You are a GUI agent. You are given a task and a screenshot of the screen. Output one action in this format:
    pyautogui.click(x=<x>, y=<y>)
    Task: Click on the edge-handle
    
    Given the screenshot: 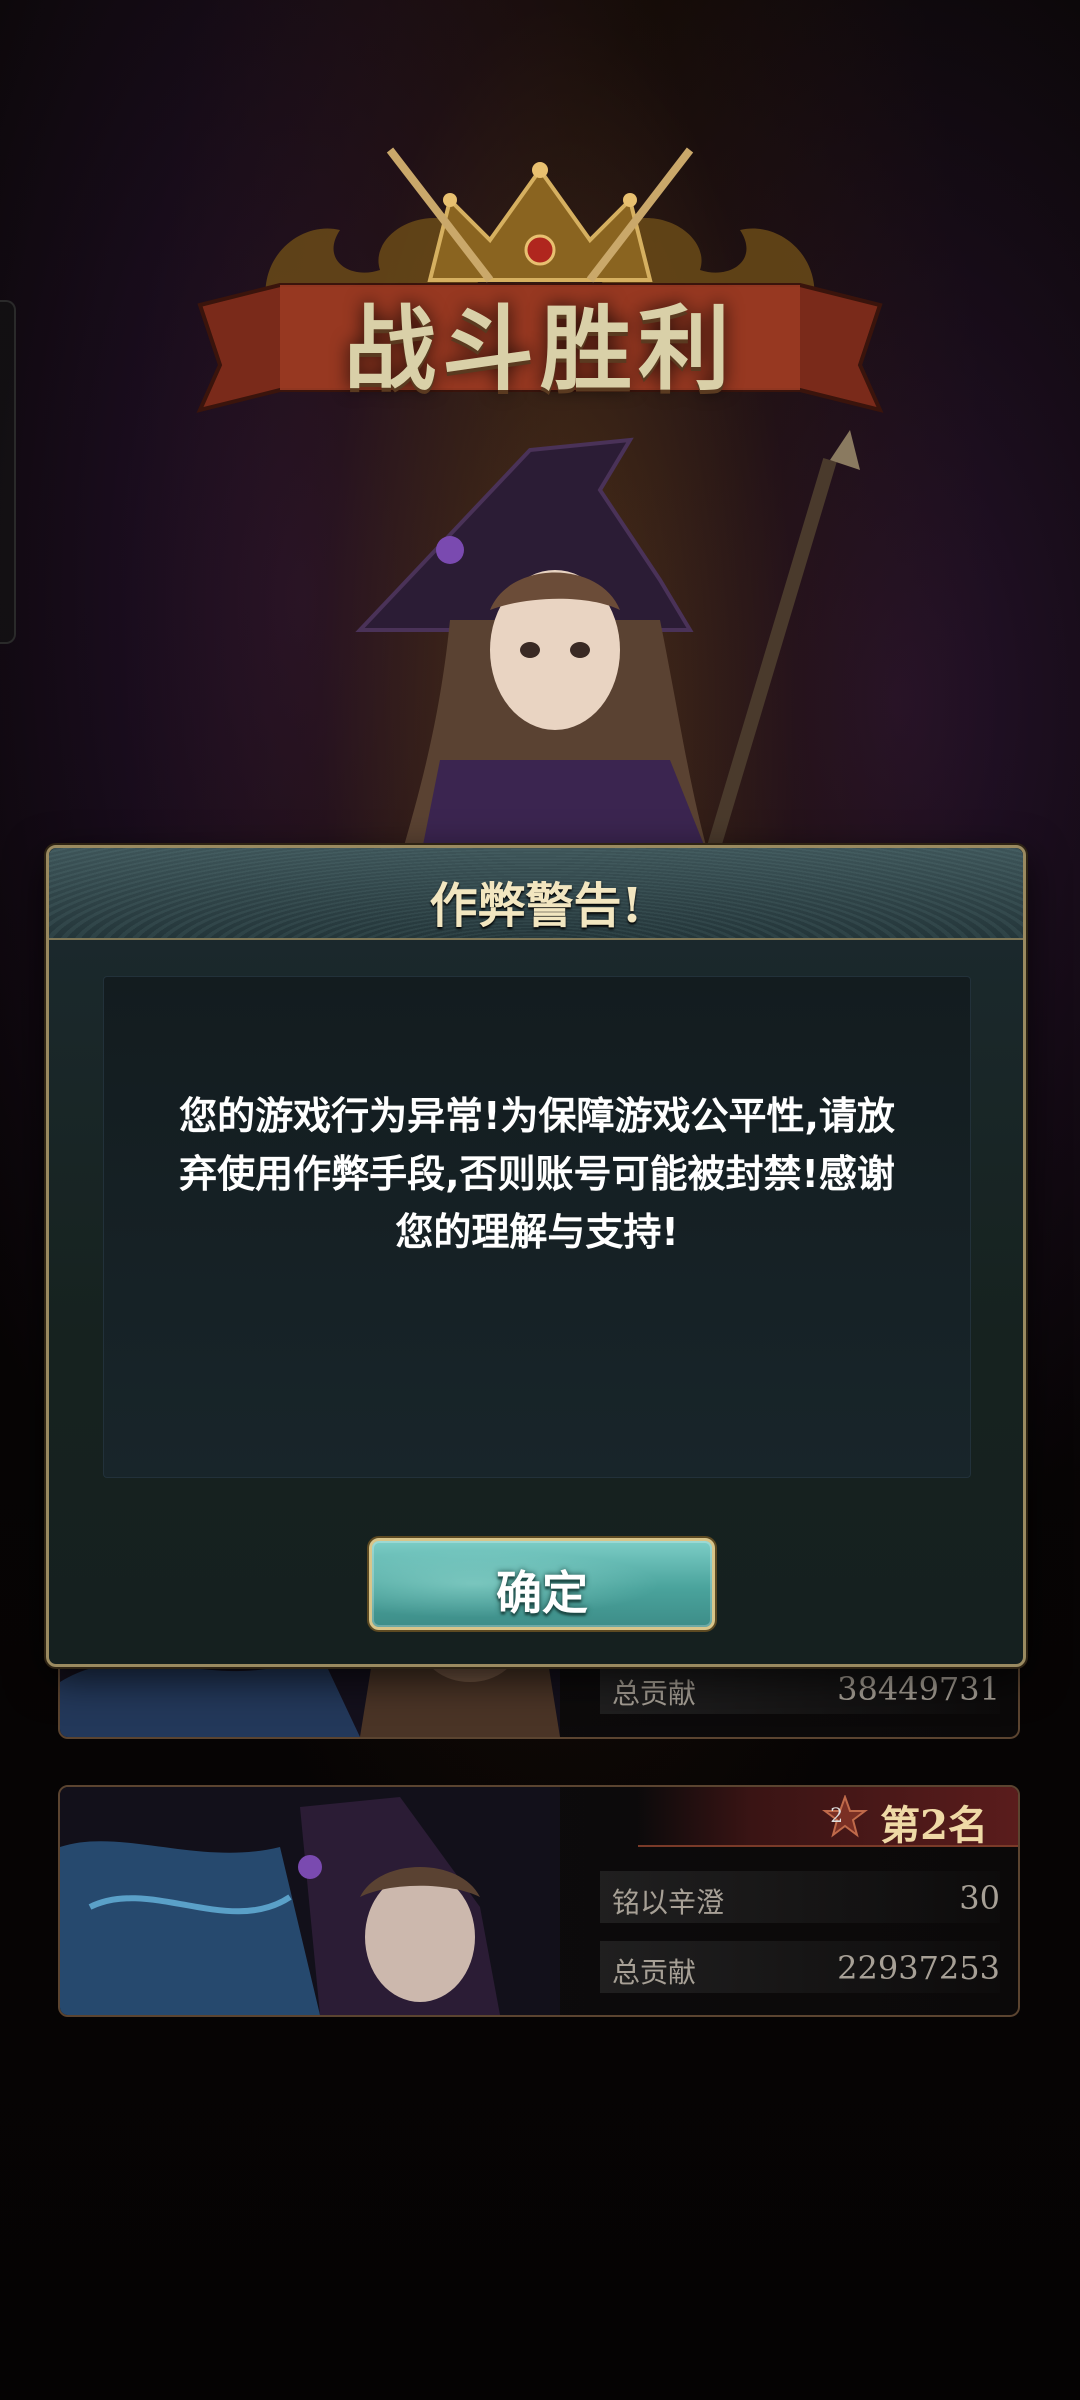 What is the action you would take?
    pyautogui.click(x=8, y=472)
    